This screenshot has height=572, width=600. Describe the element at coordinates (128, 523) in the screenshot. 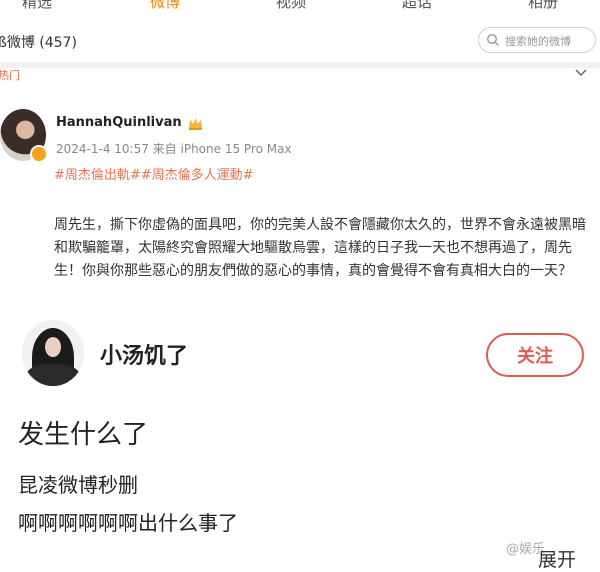

I see `comment-line-3: 啊啊啊啊啊啊出什么事了` at that location.